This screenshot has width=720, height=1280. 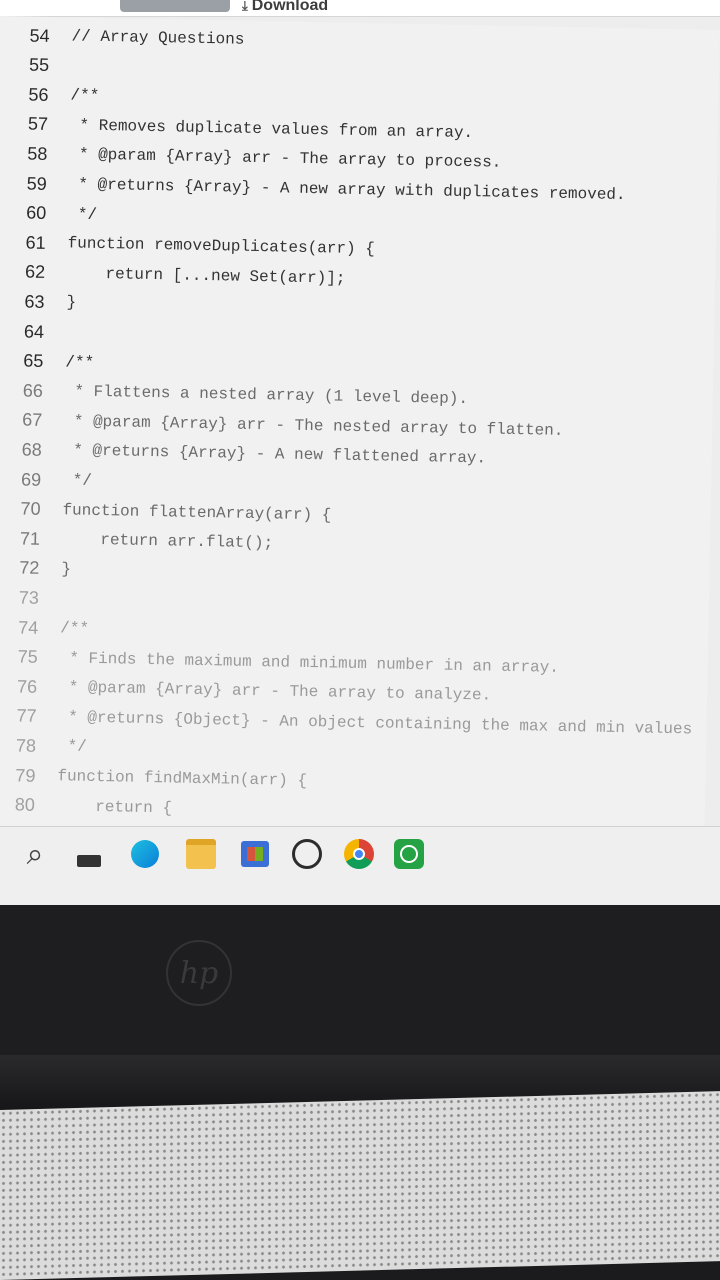 I want to click on line-number: 62, so click(x=35, y=272).